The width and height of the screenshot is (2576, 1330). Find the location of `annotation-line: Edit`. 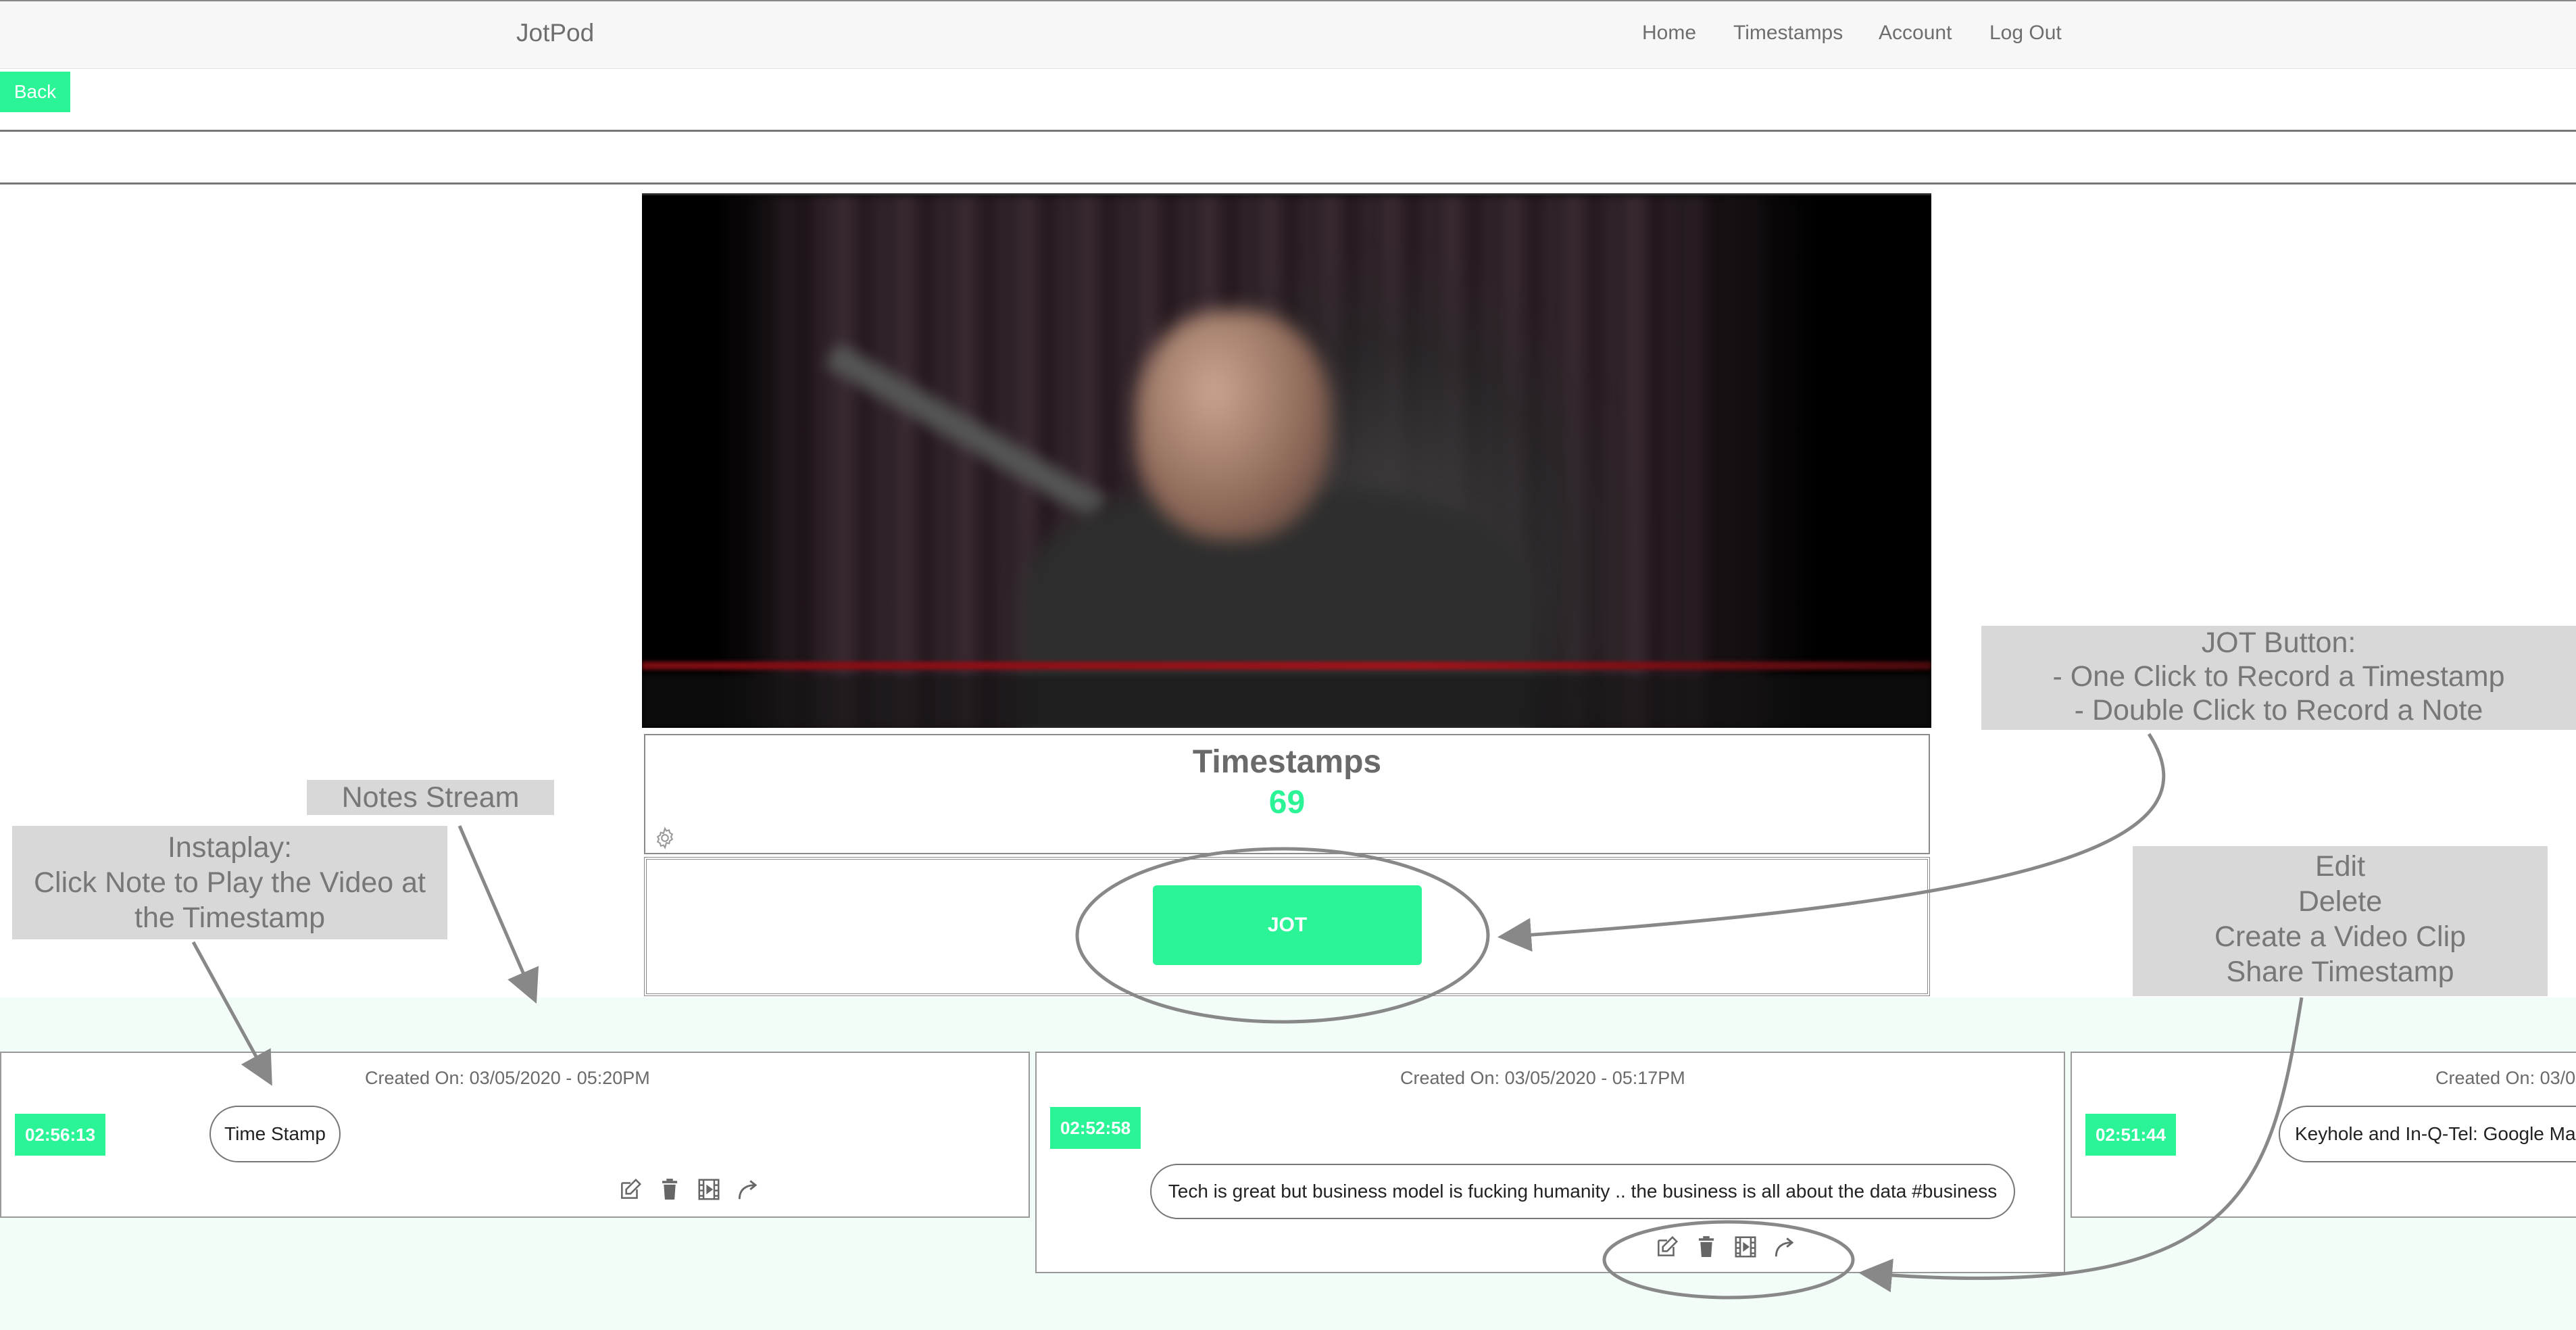

annotation-line: Edit is located at coordinates (2340, 867).